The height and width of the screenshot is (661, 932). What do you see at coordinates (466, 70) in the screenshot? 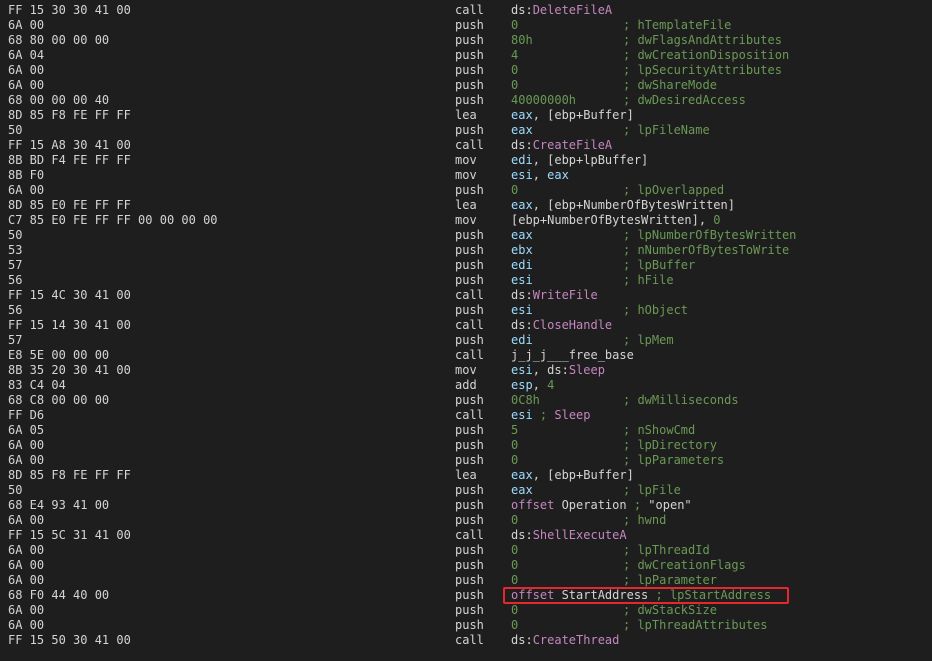
I see `code-line: 6A 00 push 0 ; lpSecurityAttributes` at bounding box center [466, 70].